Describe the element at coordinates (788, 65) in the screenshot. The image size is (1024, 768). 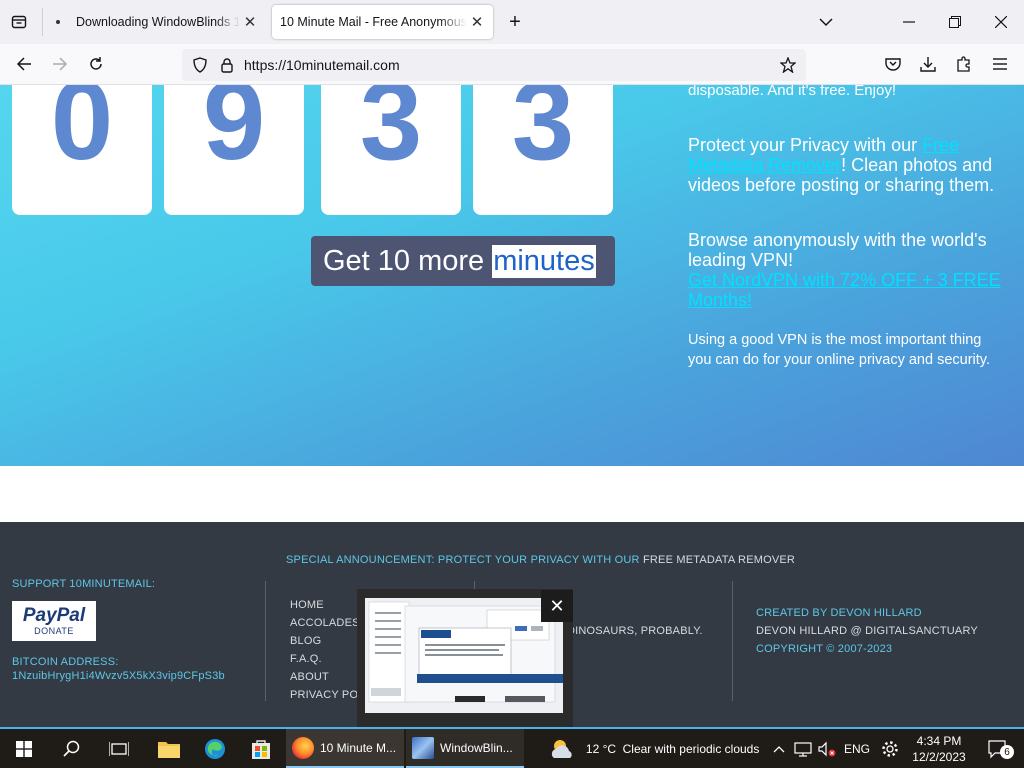
I see `bookmark-star-icon` at that location.